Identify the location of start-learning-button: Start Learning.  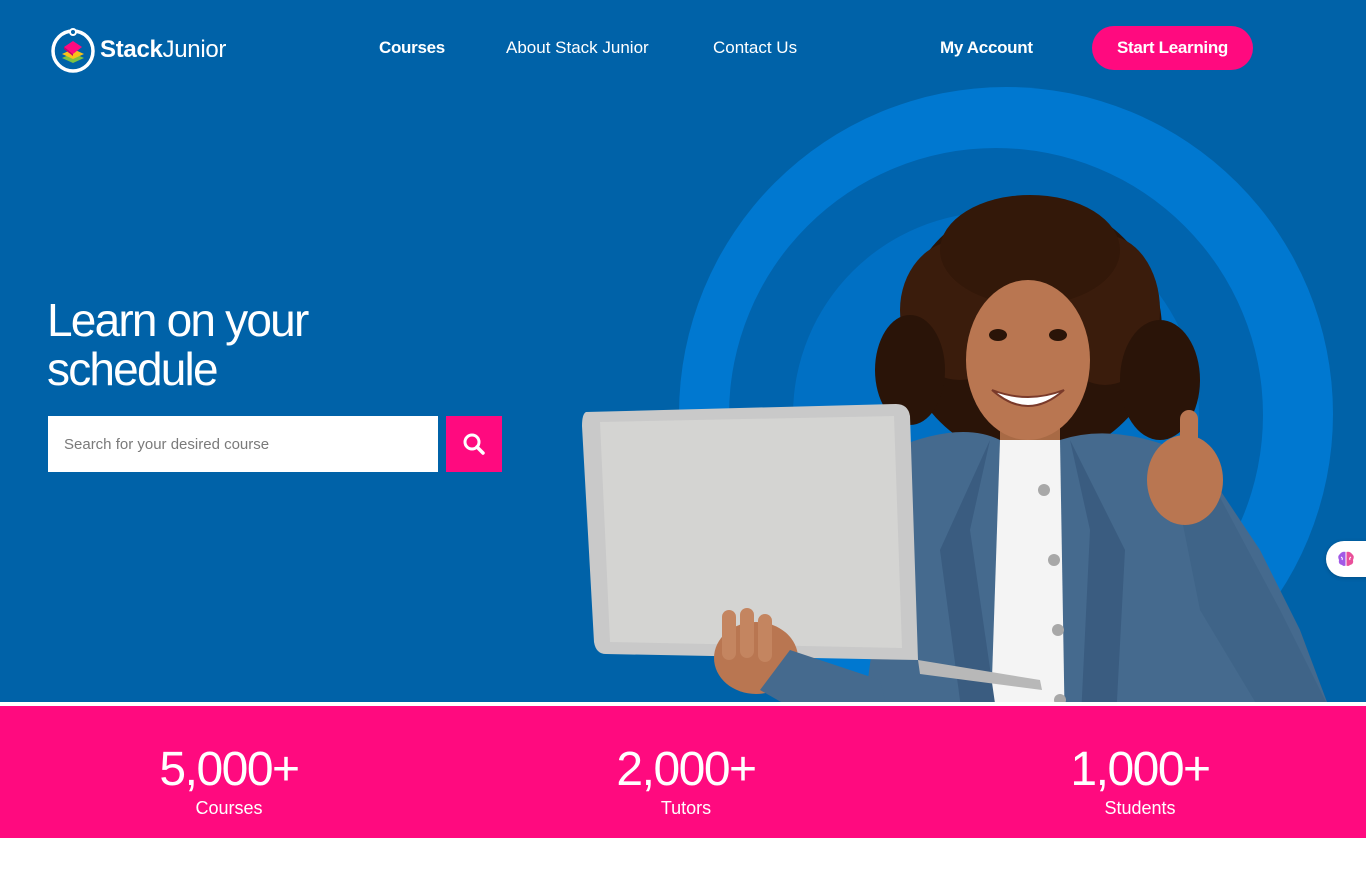
(1172, 48).